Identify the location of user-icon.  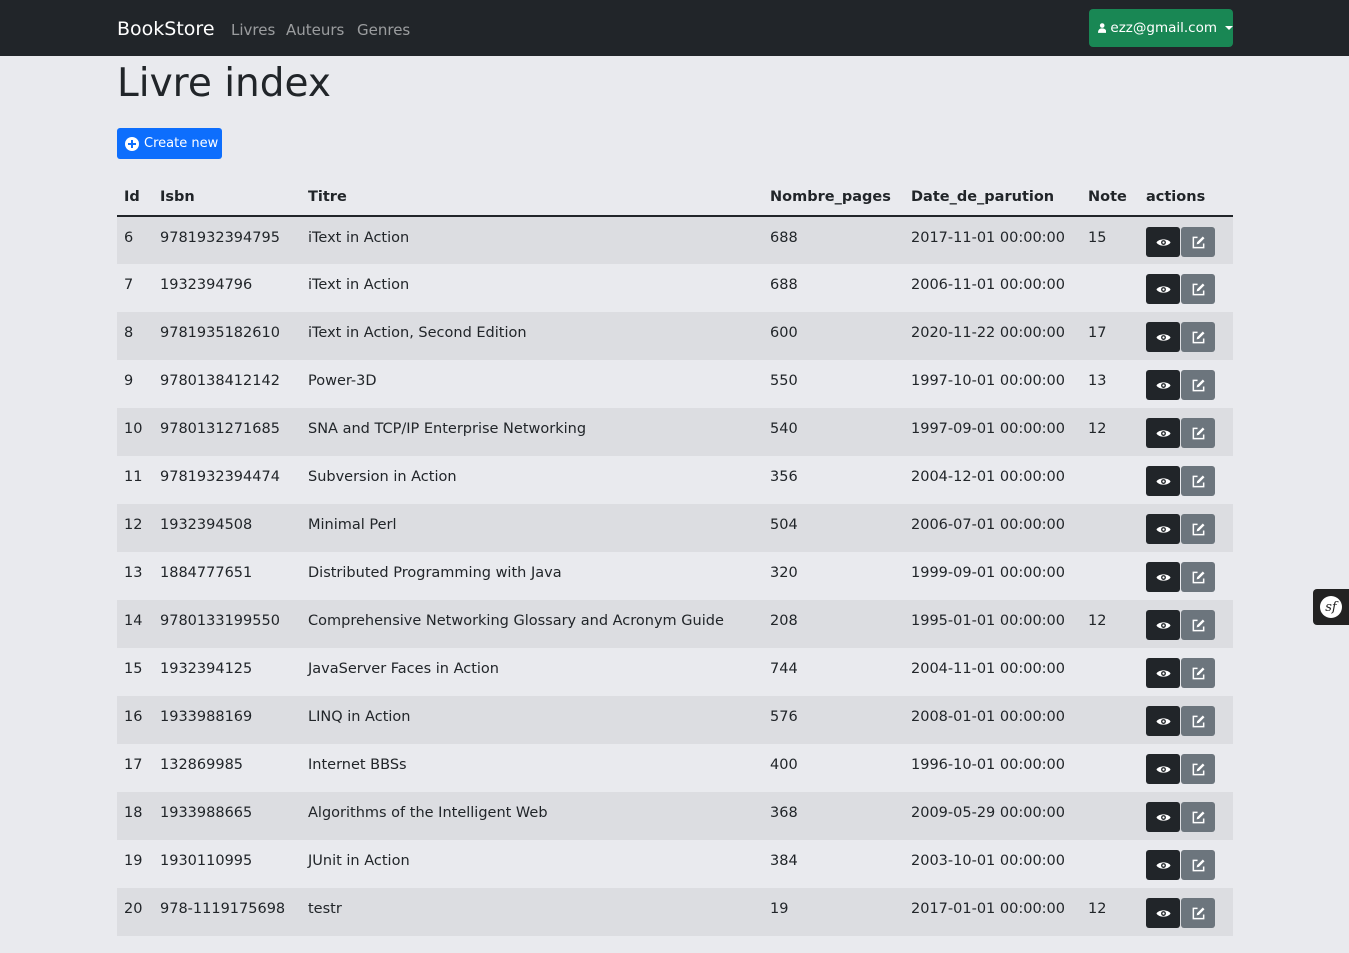
(1102, 28).